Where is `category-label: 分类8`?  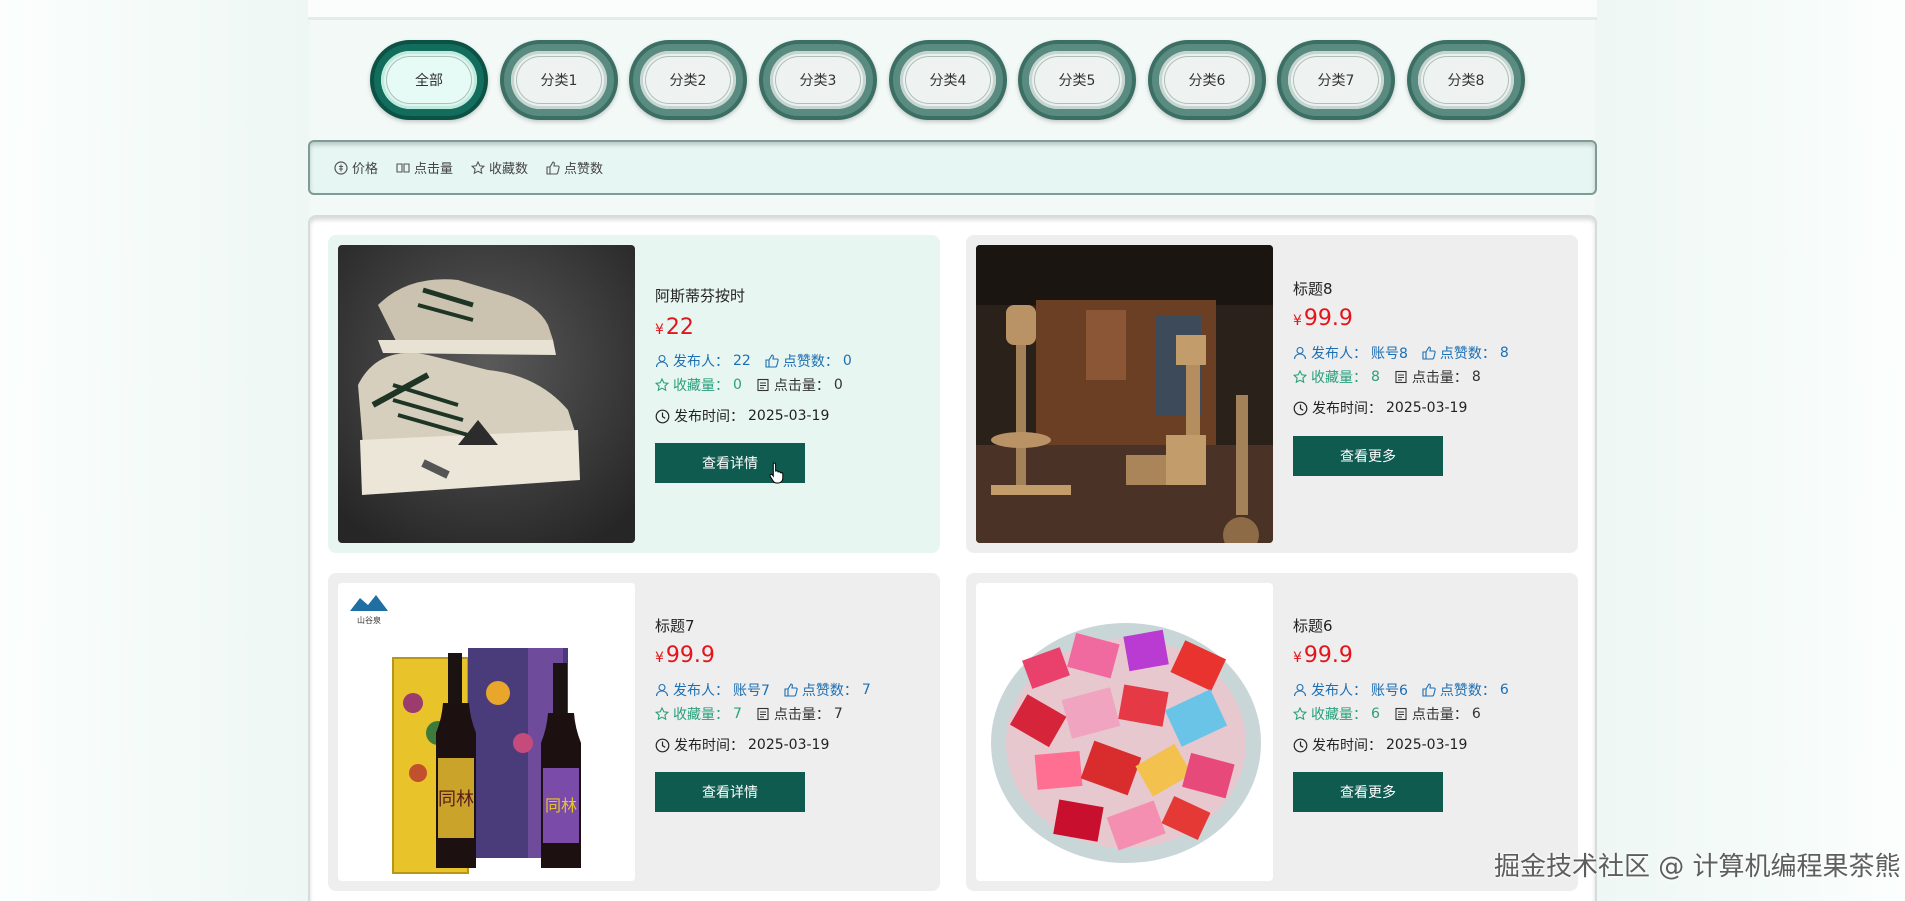
category-label: 分类8 is located at coordinates (1466, 80).